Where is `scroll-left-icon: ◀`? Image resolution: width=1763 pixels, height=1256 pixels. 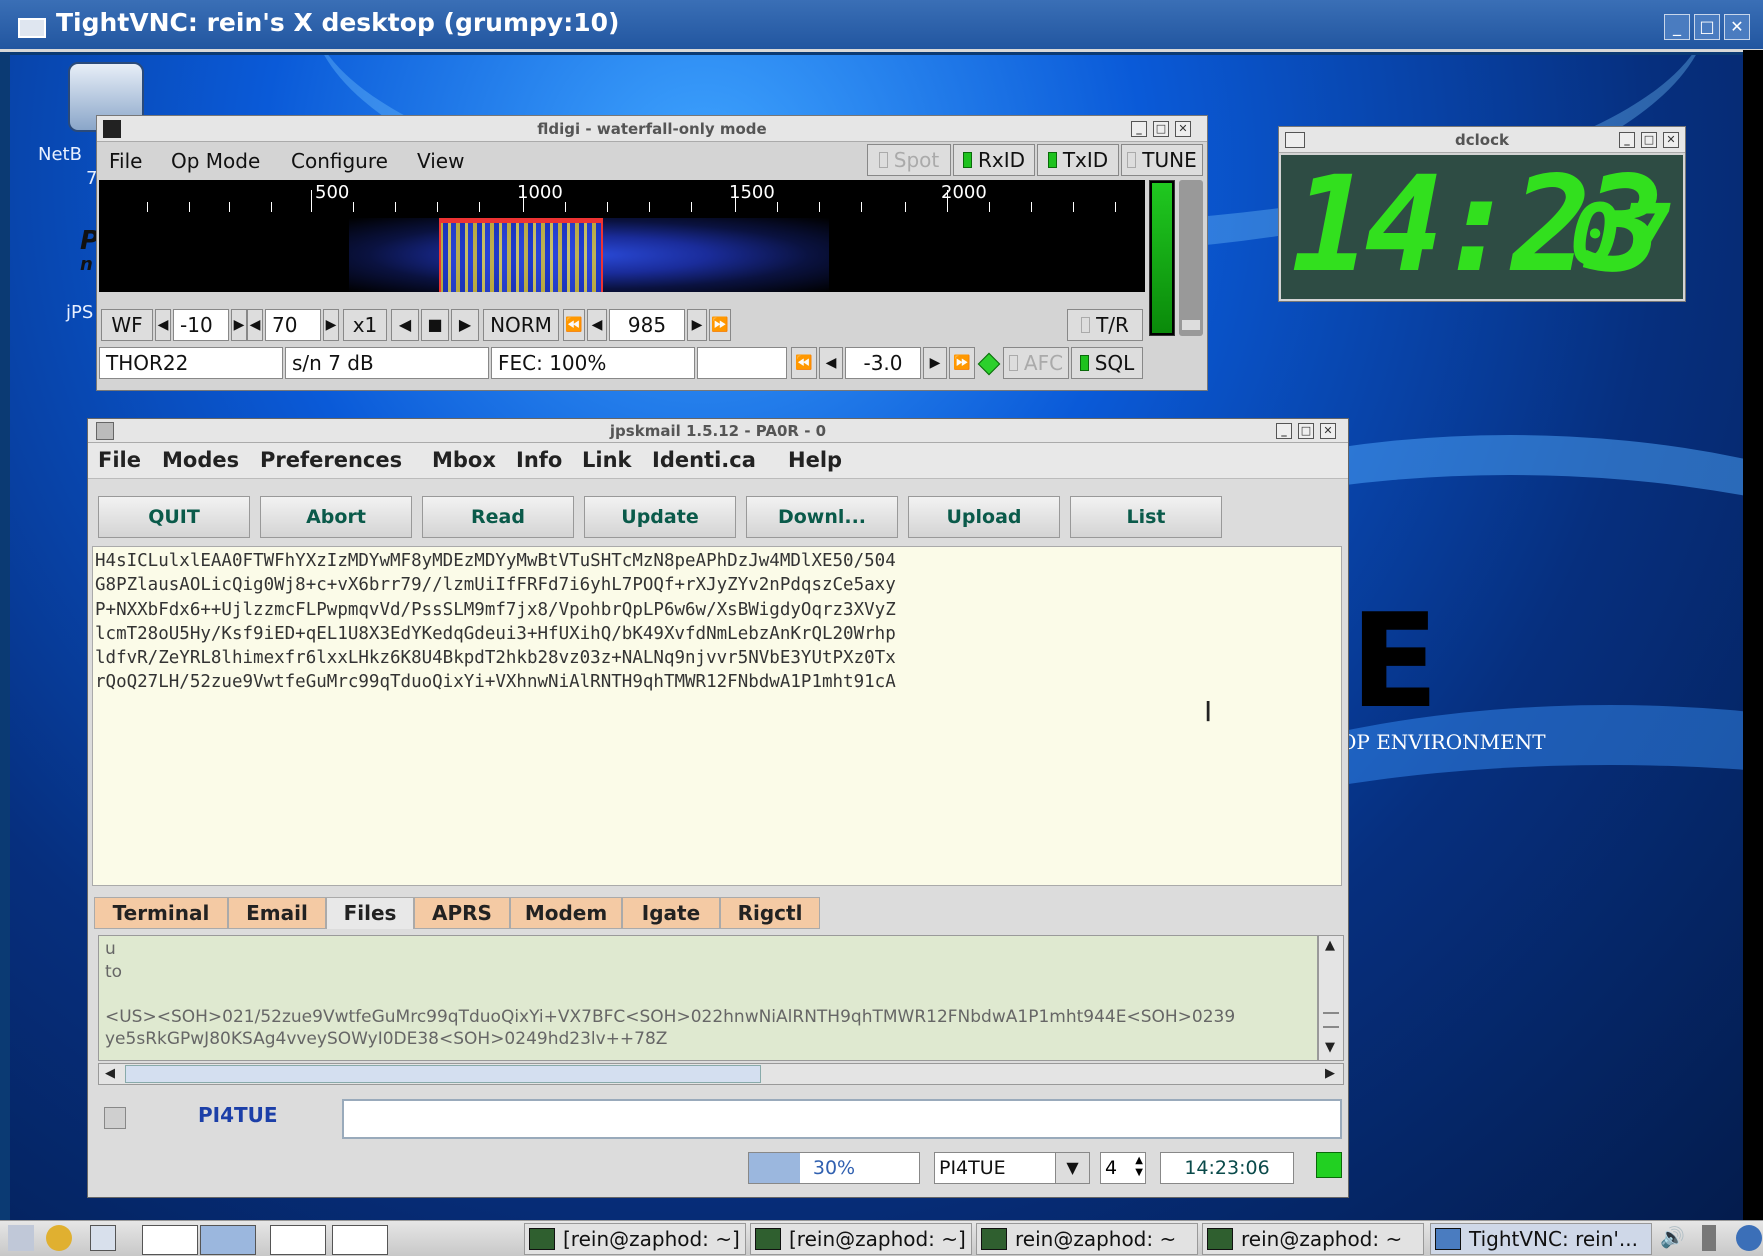 scroll-left-icon: ◀ is located at coordinates (110, 1073).